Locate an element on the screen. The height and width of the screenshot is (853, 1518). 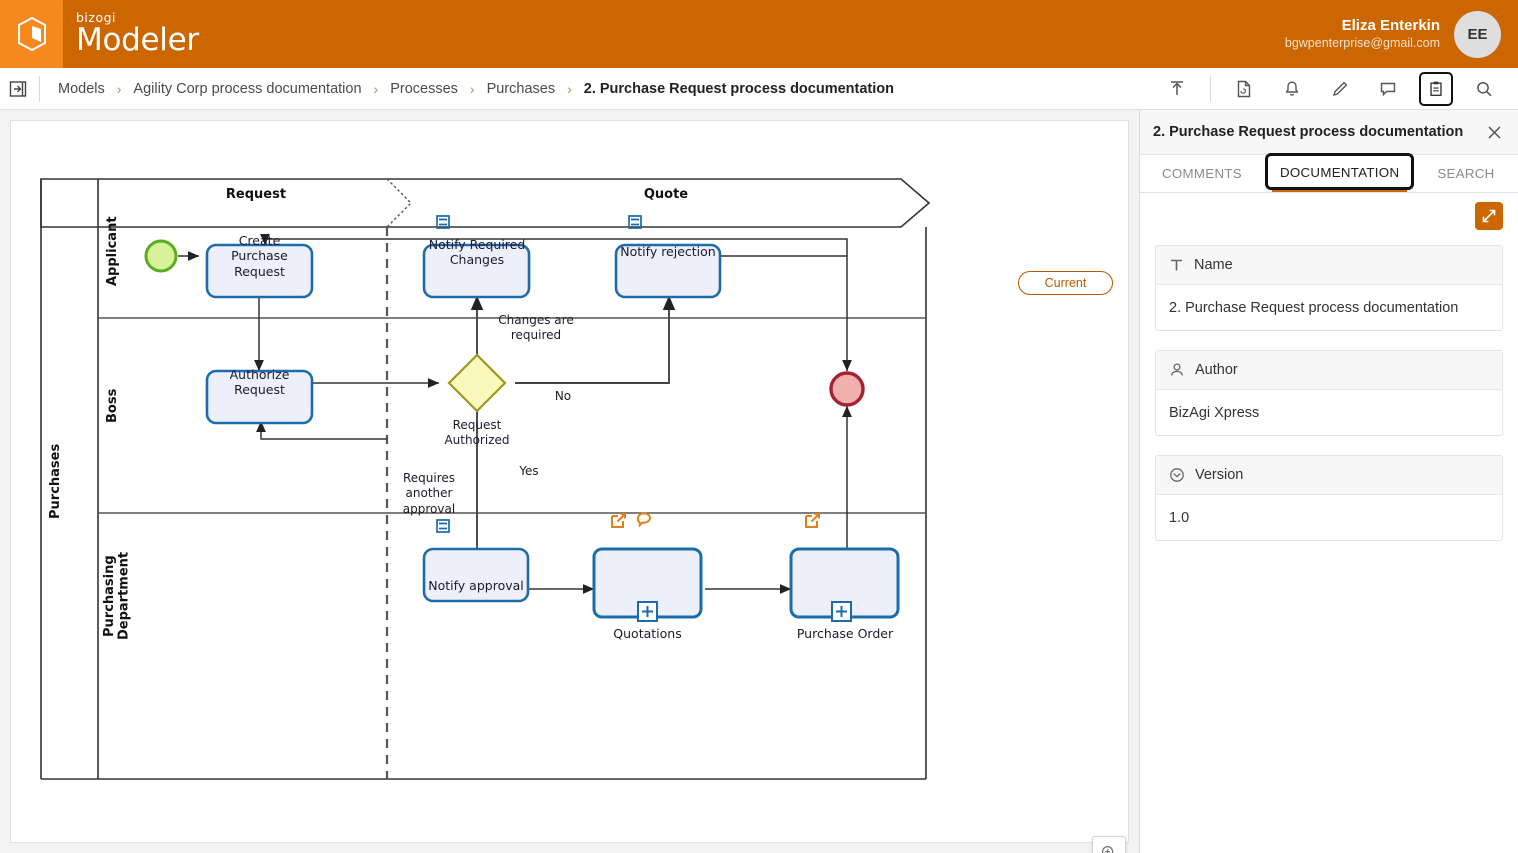
clock-icon is located at coordinates (1177, 475).